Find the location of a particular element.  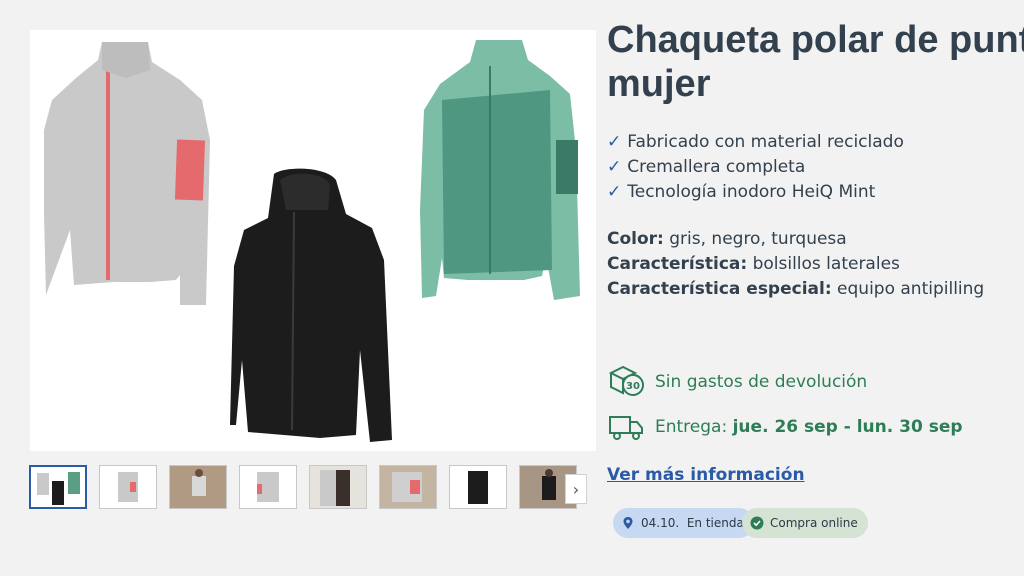

thumbnail-model-photo-1-image is located at coordinates (198, 487).